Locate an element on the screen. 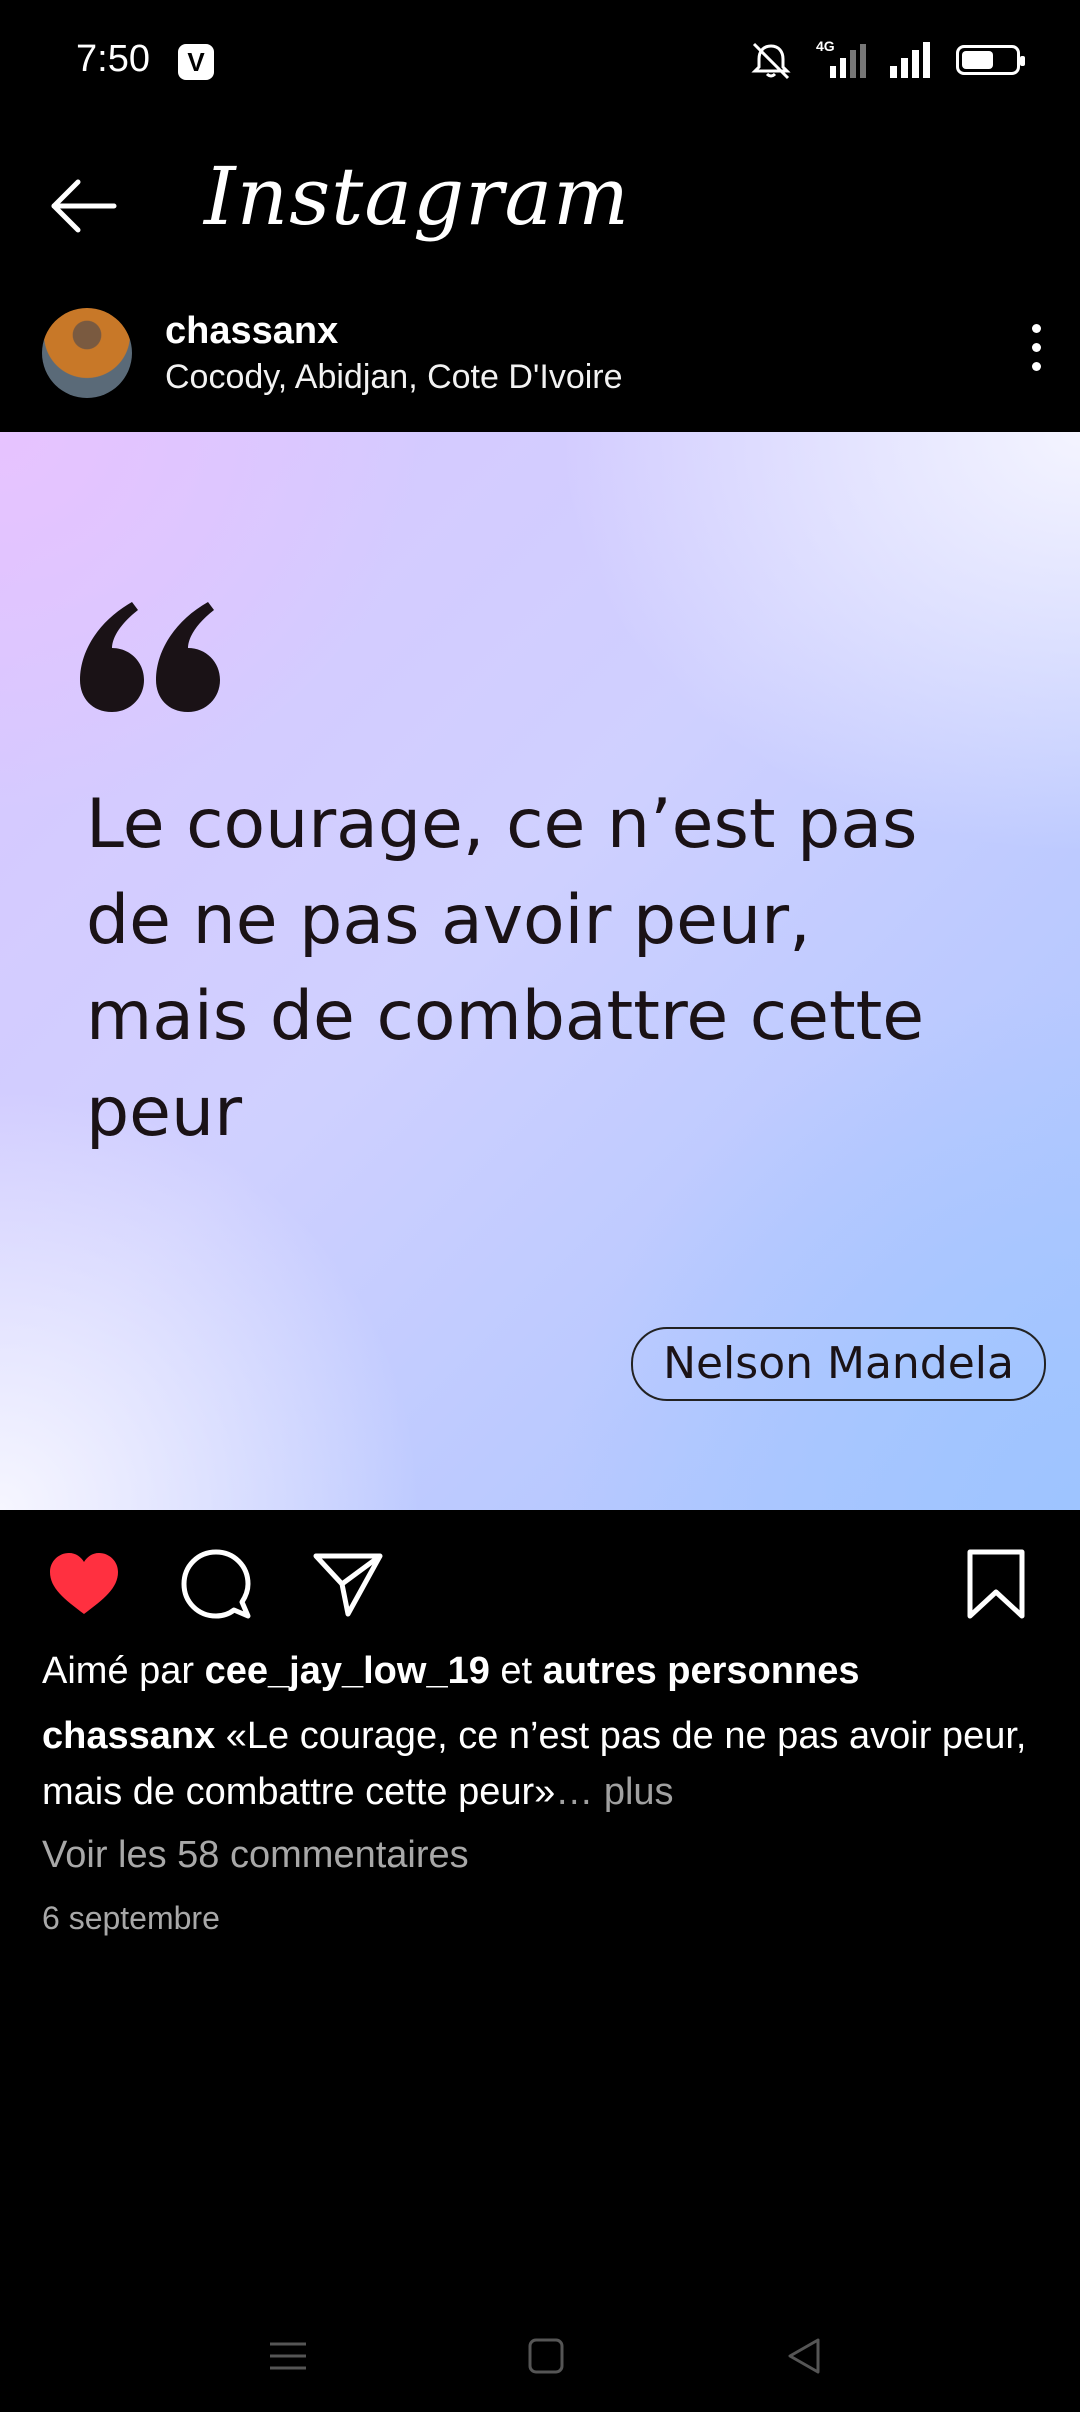 The image size is (1080, 2412). menu-nav-icon is located at coordinates (288, 2356).